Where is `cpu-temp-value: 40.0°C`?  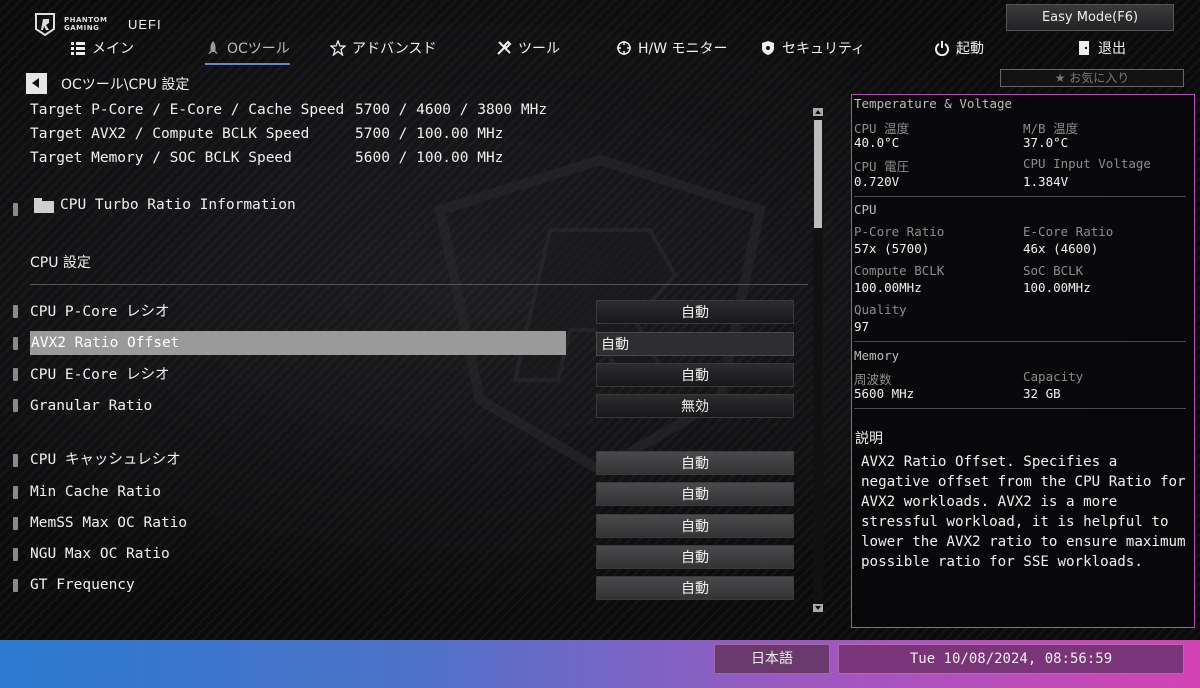 cpu-temp-value: 40.0°C is located at coordinates (877, 142).